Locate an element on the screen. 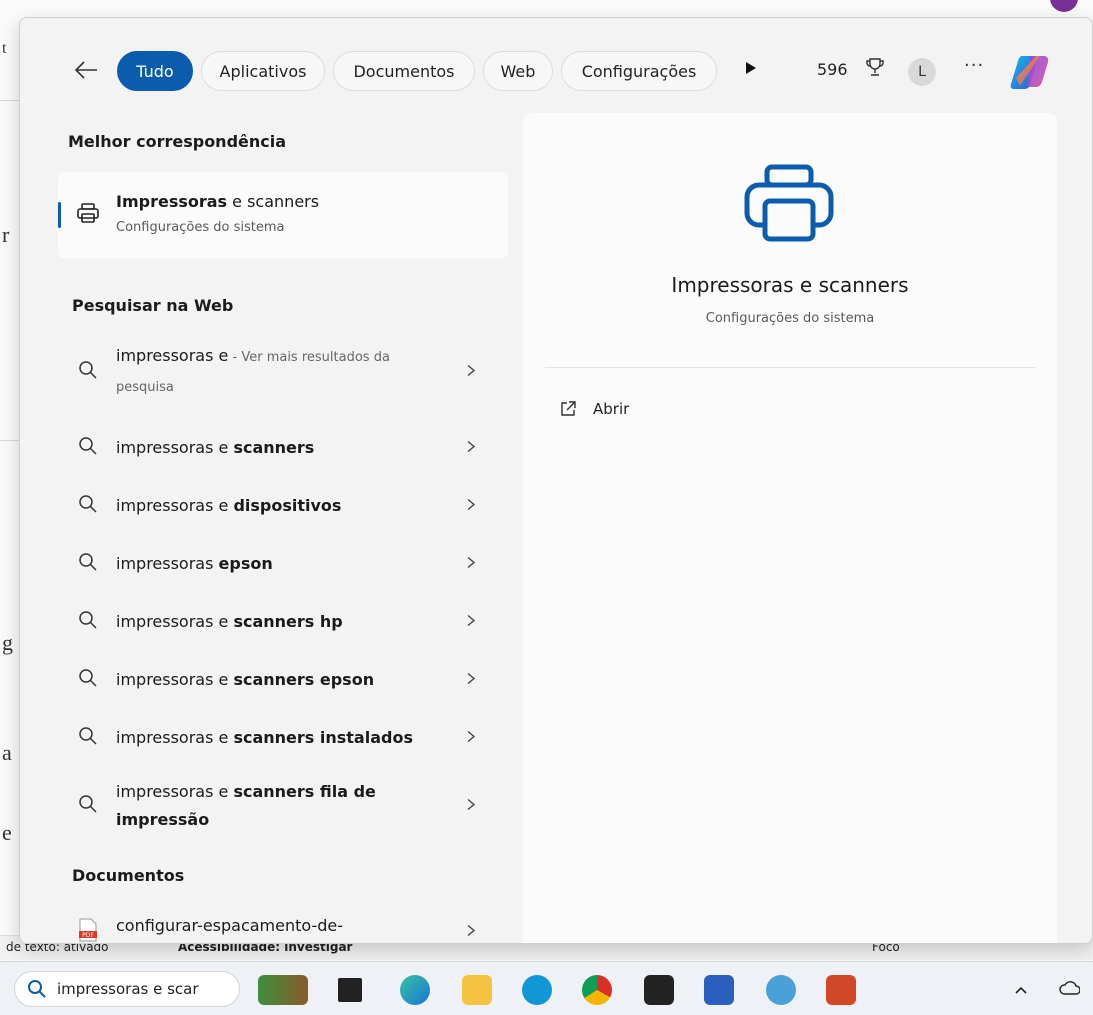 This screenshot has width=1093, height=1015. chrome-browser-icon is located at coordinates (597, 990).